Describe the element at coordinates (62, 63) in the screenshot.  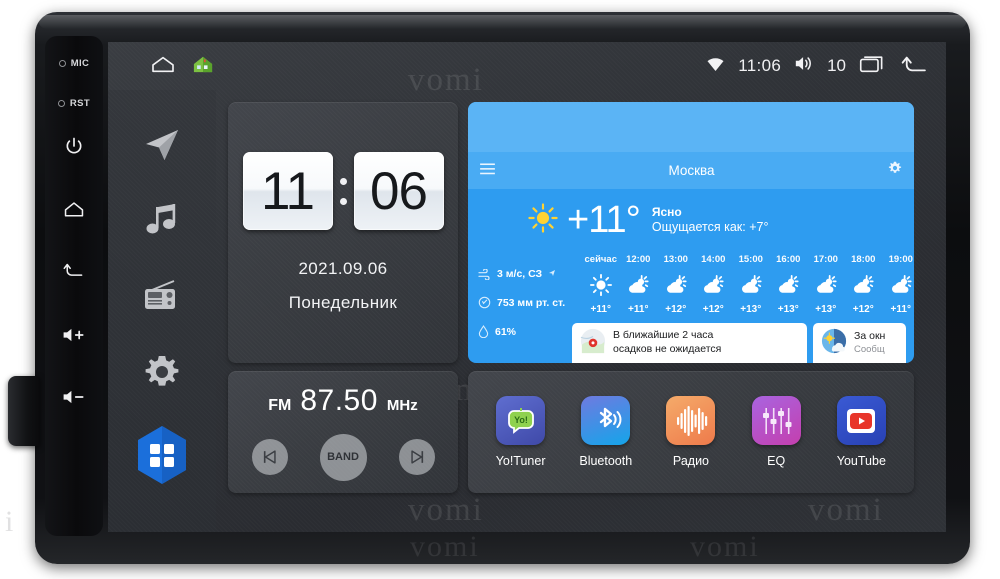
I see `mic-dot-icon` at that location.